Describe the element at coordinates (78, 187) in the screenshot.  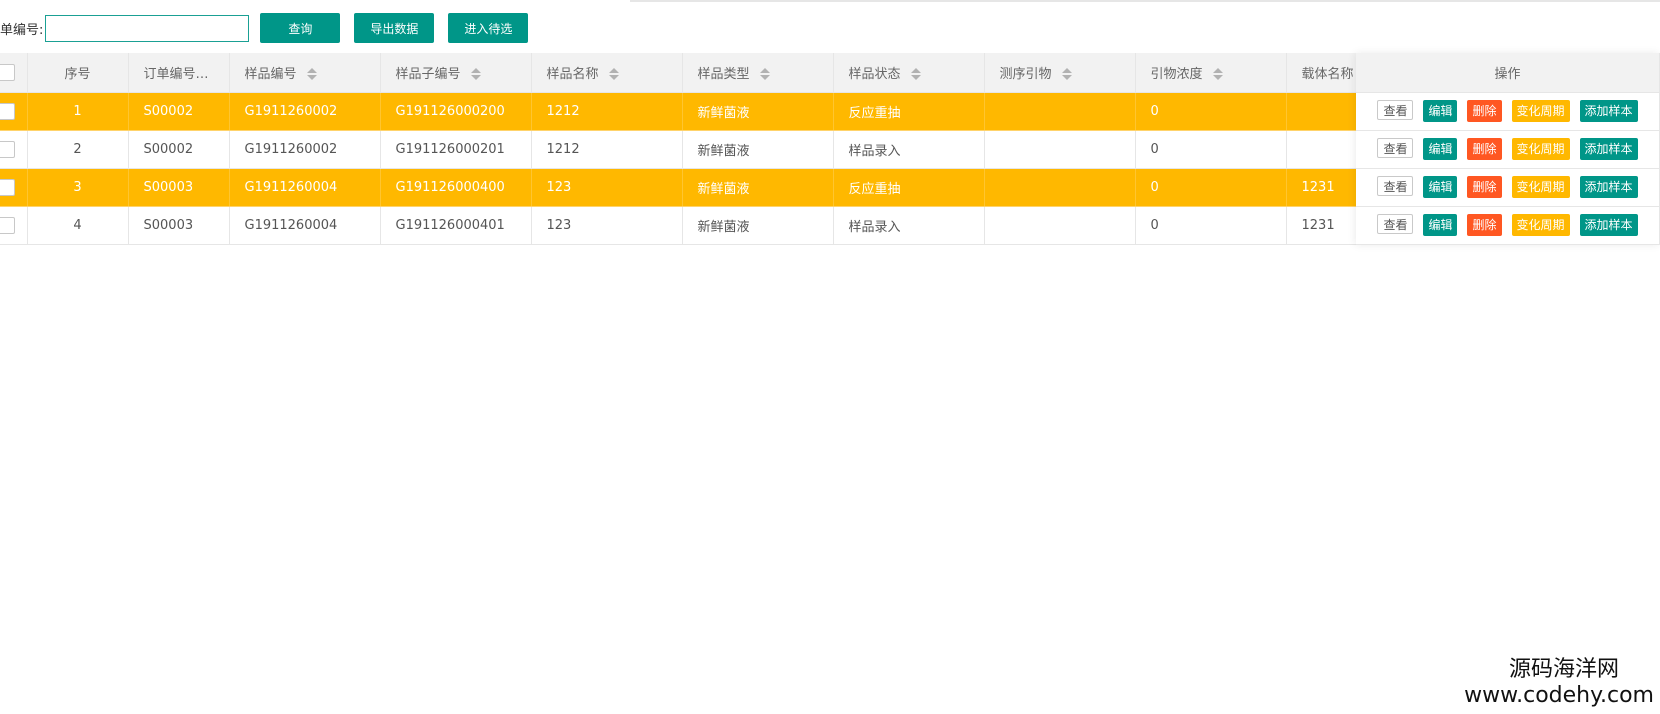
I see `cell-index: 3` at that location.